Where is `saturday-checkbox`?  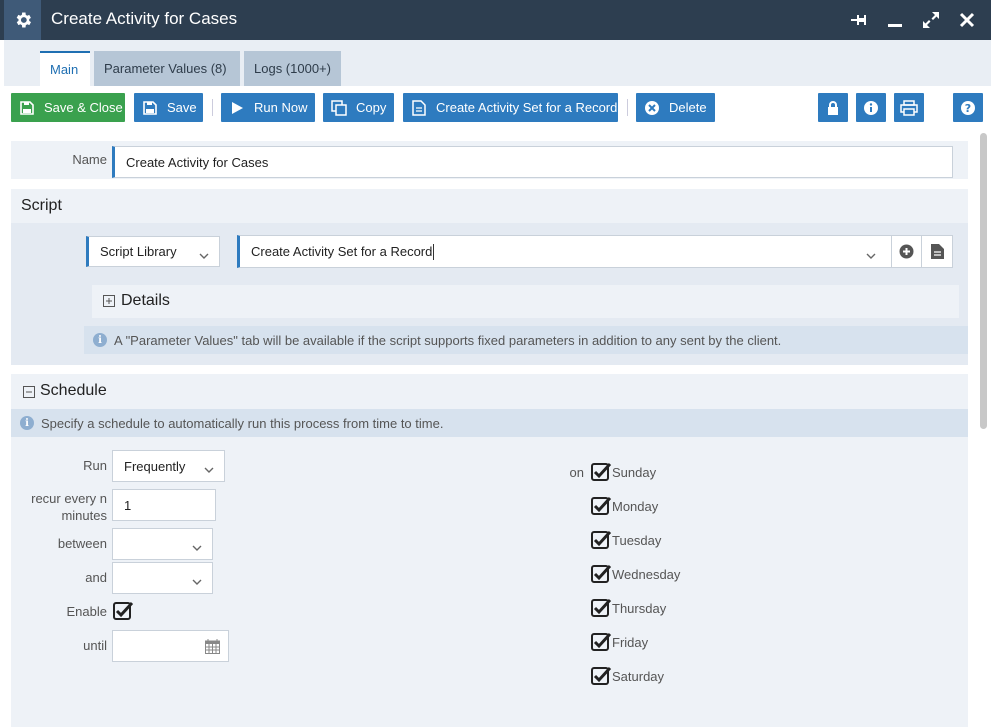
saturday-checkbox is located at coordinates (601, 675).